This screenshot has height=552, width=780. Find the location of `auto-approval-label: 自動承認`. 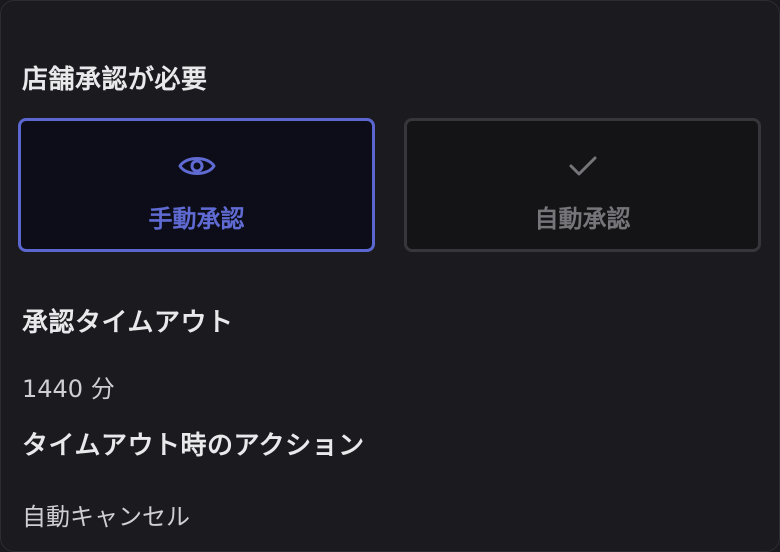

auto-approval-label: 自動承認 is located at coordinates (582, 219).